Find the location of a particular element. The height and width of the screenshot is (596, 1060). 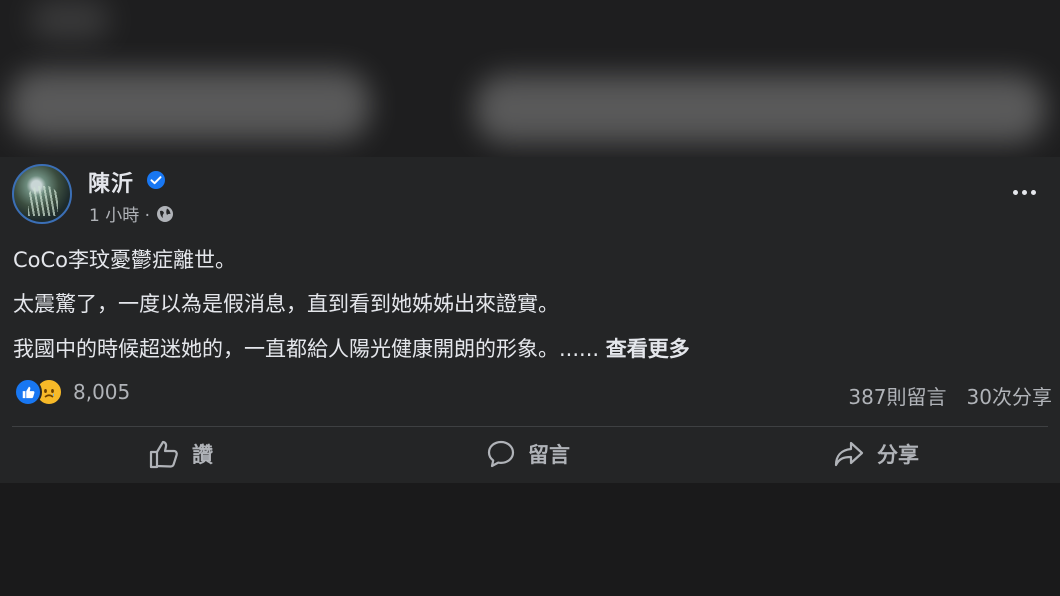

comment-button: 留言 is located at coordinates (528, 454).